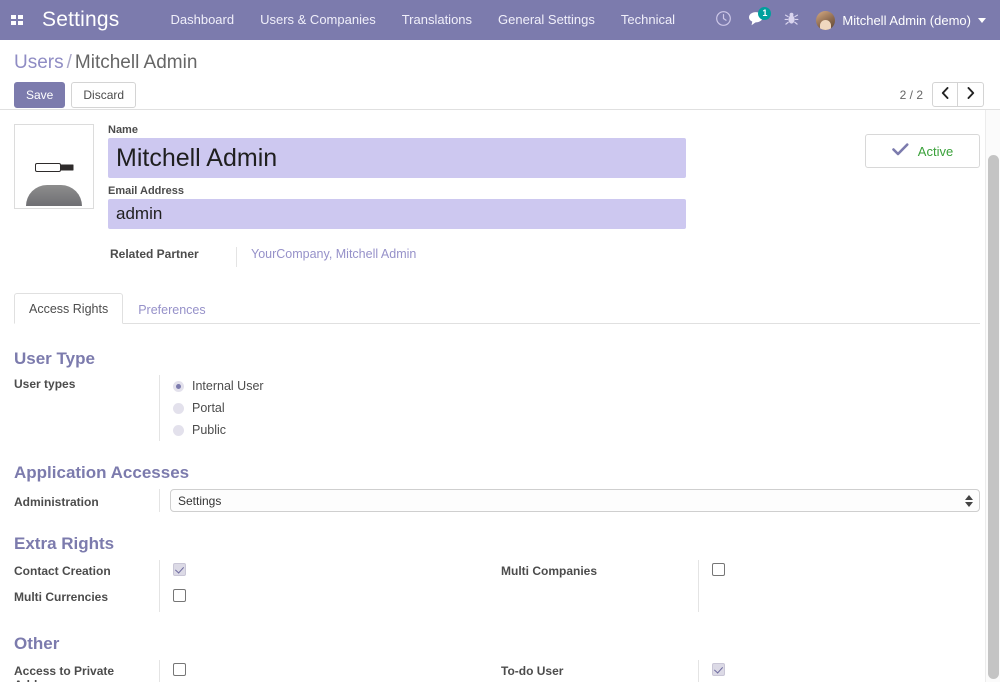  What do you see at coordinates (757, 20) in the screenshot?
I see `messages-button: 1` at bounding box center [757, 20].